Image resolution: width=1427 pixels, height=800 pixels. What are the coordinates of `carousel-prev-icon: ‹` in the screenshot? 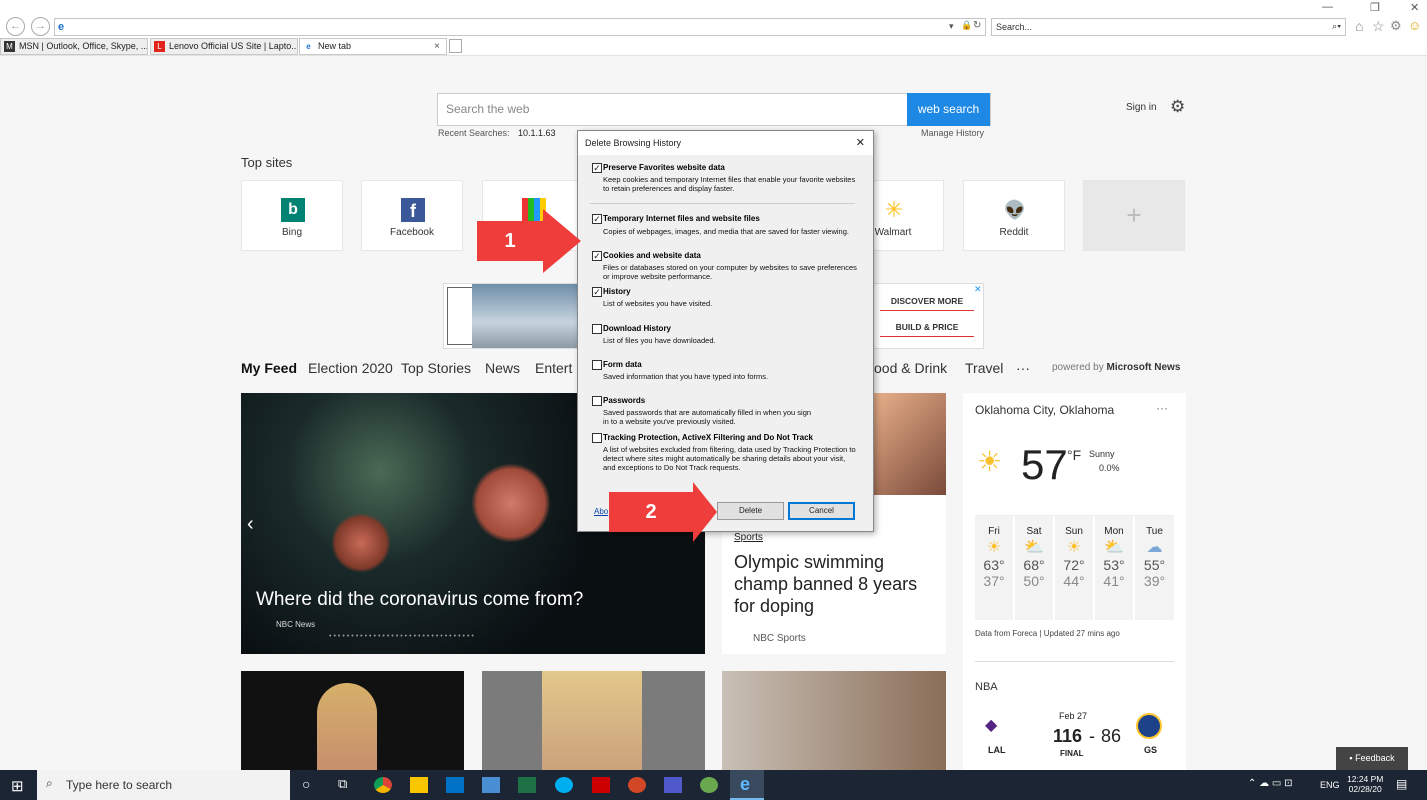 It's located at (250, 524).